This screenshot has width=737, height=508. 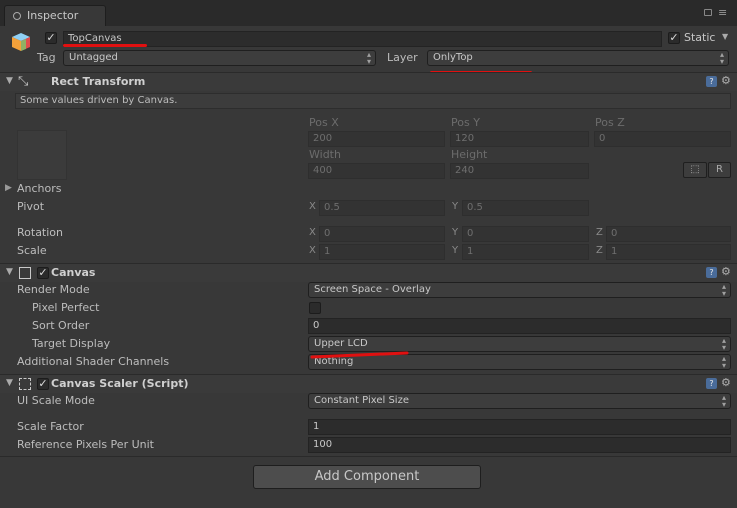 What do you see at coordinates (362, 39) in the screenshot?
I see `name-field: TopCanvas` at bounding box center [362, 39].